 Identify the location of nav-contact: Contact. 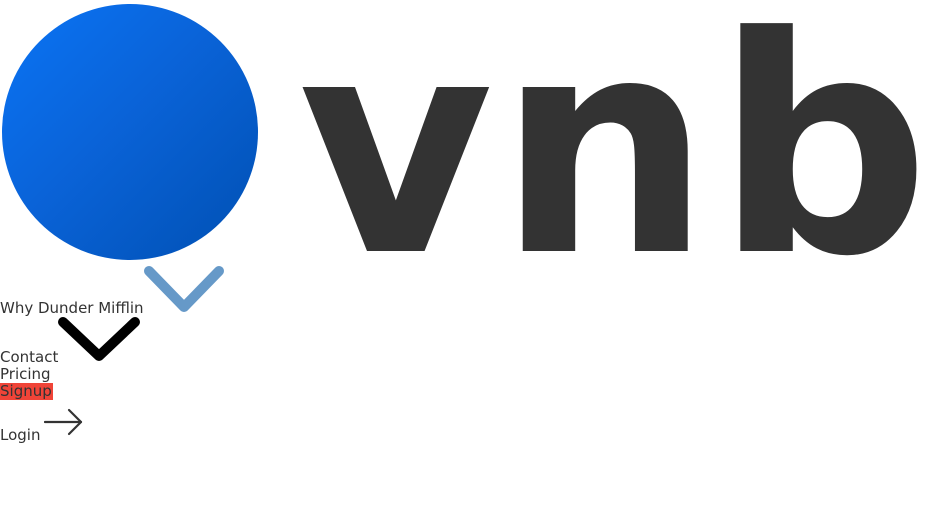
(29, 357).